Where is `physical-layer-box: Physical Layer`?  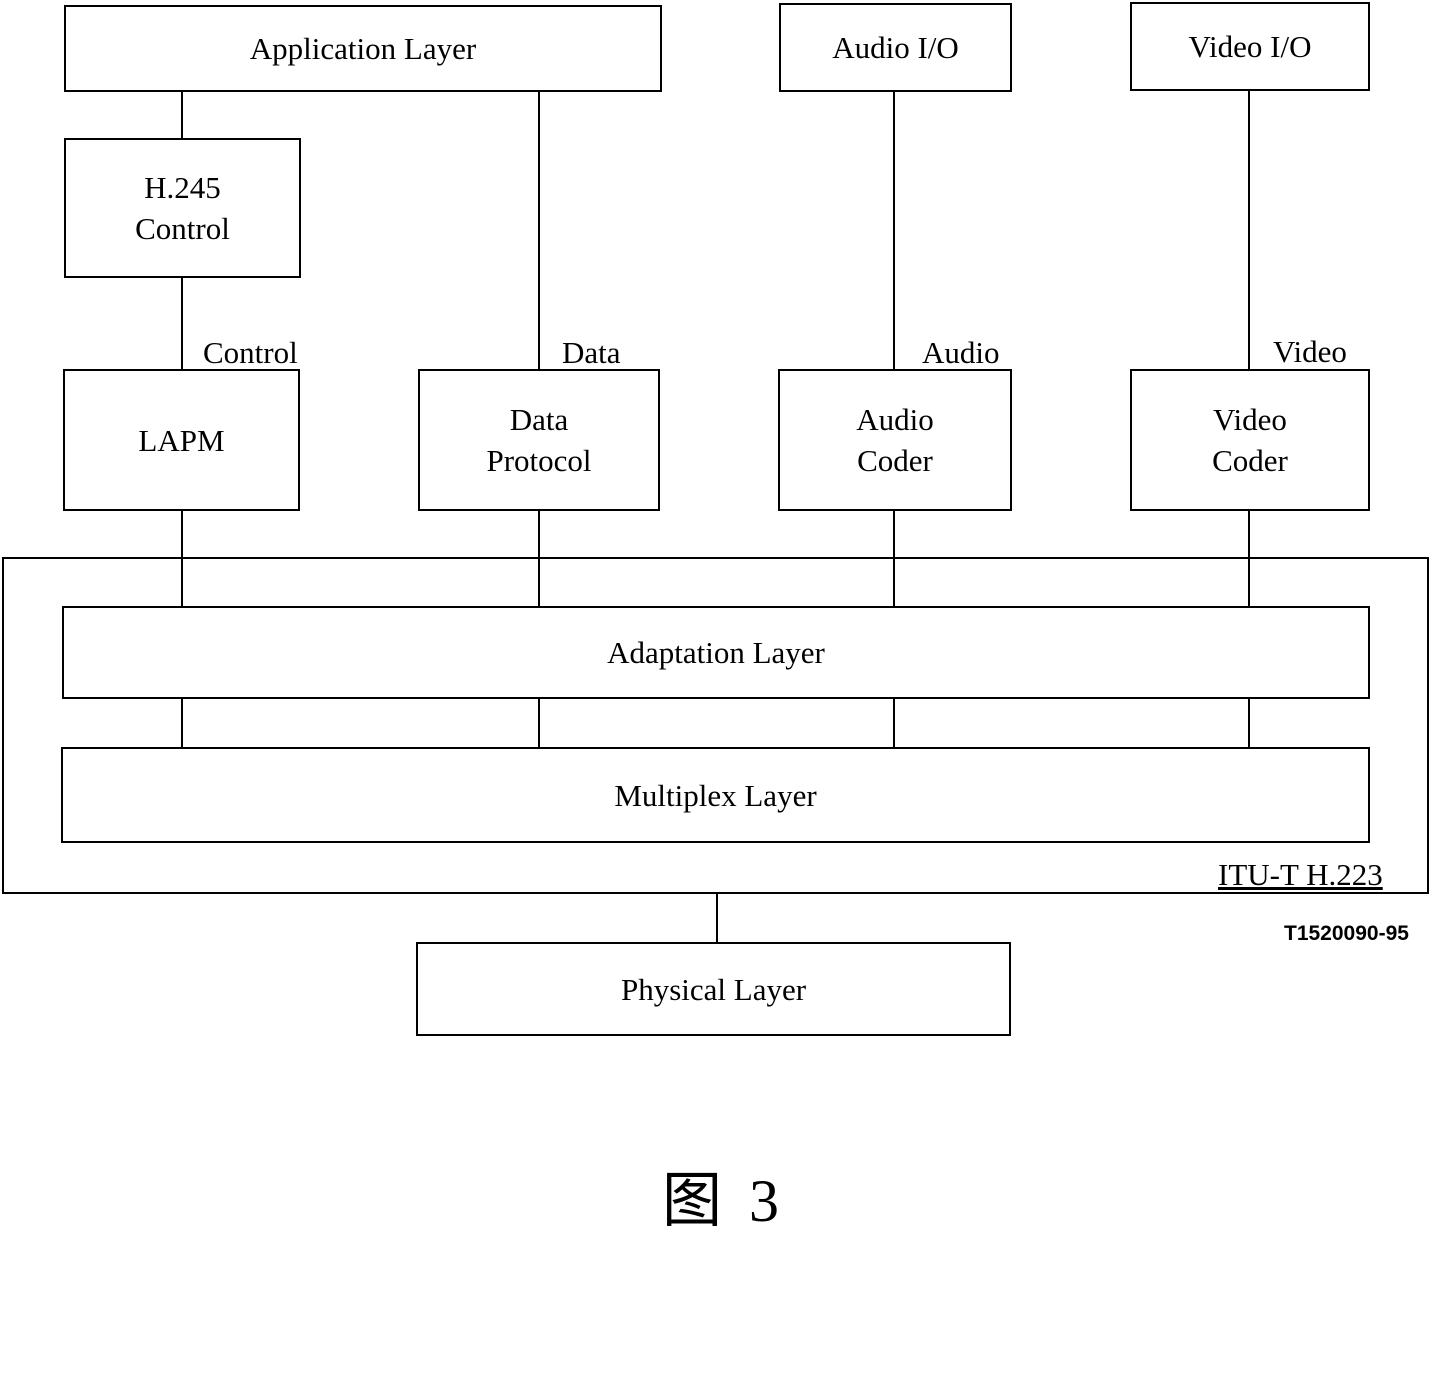
physical-layer-box: Physical Layer is located at coordinates (713, 989).